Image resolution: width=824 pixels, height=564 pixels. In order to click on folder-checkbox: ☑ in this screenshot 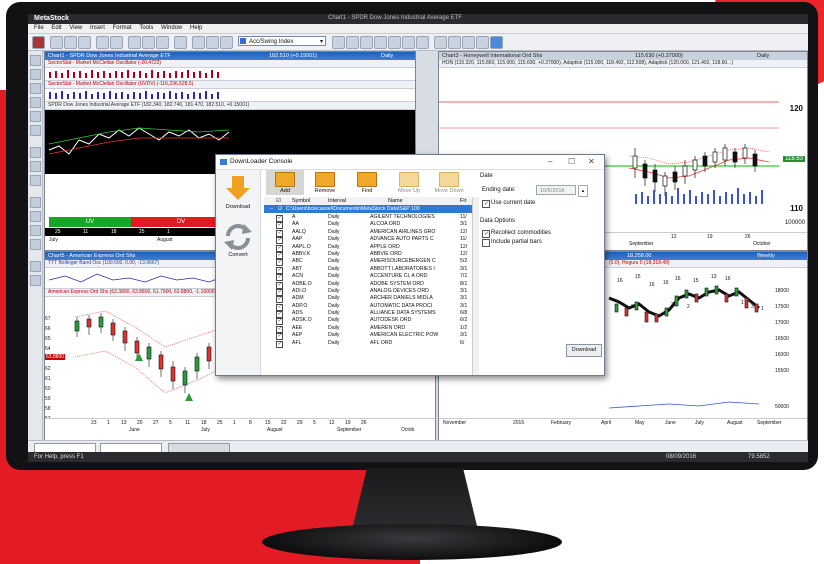, I will do `click(280, 209)`.